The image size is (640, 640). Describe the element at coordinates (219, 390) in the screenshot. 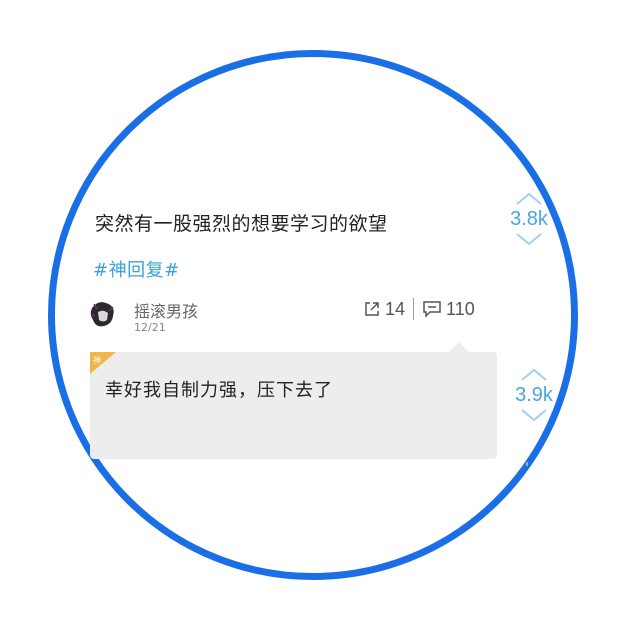

I see `reply-text: 幸好我自制力强，压下去了` at that location.